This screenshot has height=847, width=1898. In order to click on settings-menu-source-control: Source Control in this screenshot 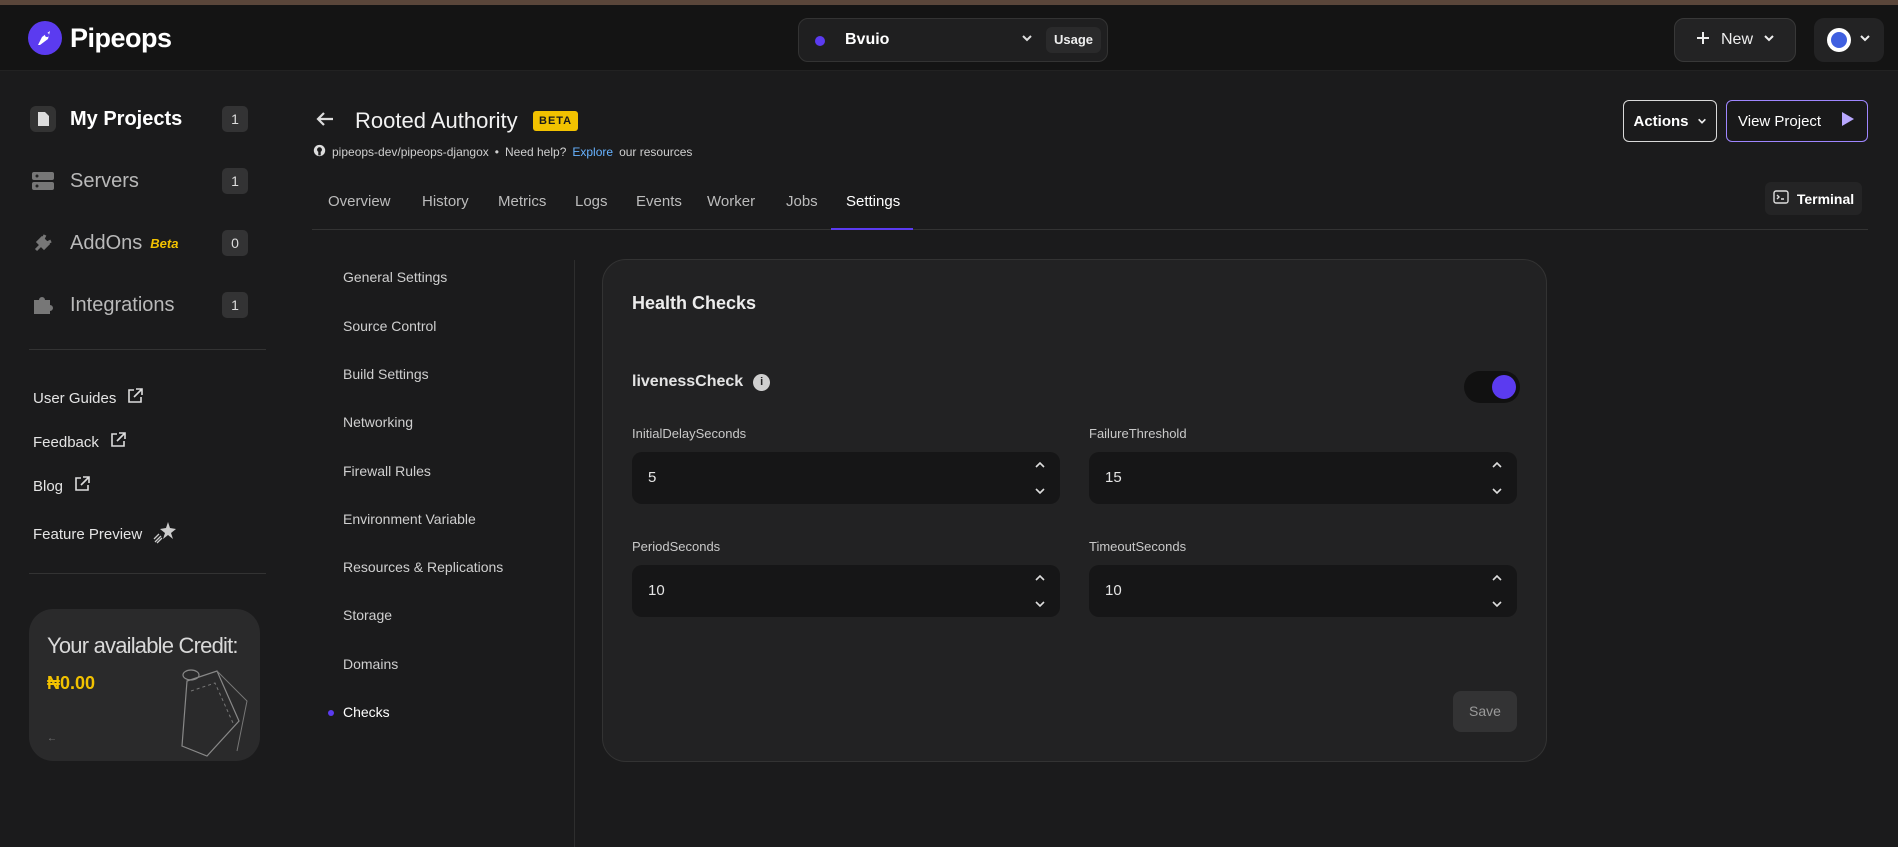, I will do `click(389, 326)`.